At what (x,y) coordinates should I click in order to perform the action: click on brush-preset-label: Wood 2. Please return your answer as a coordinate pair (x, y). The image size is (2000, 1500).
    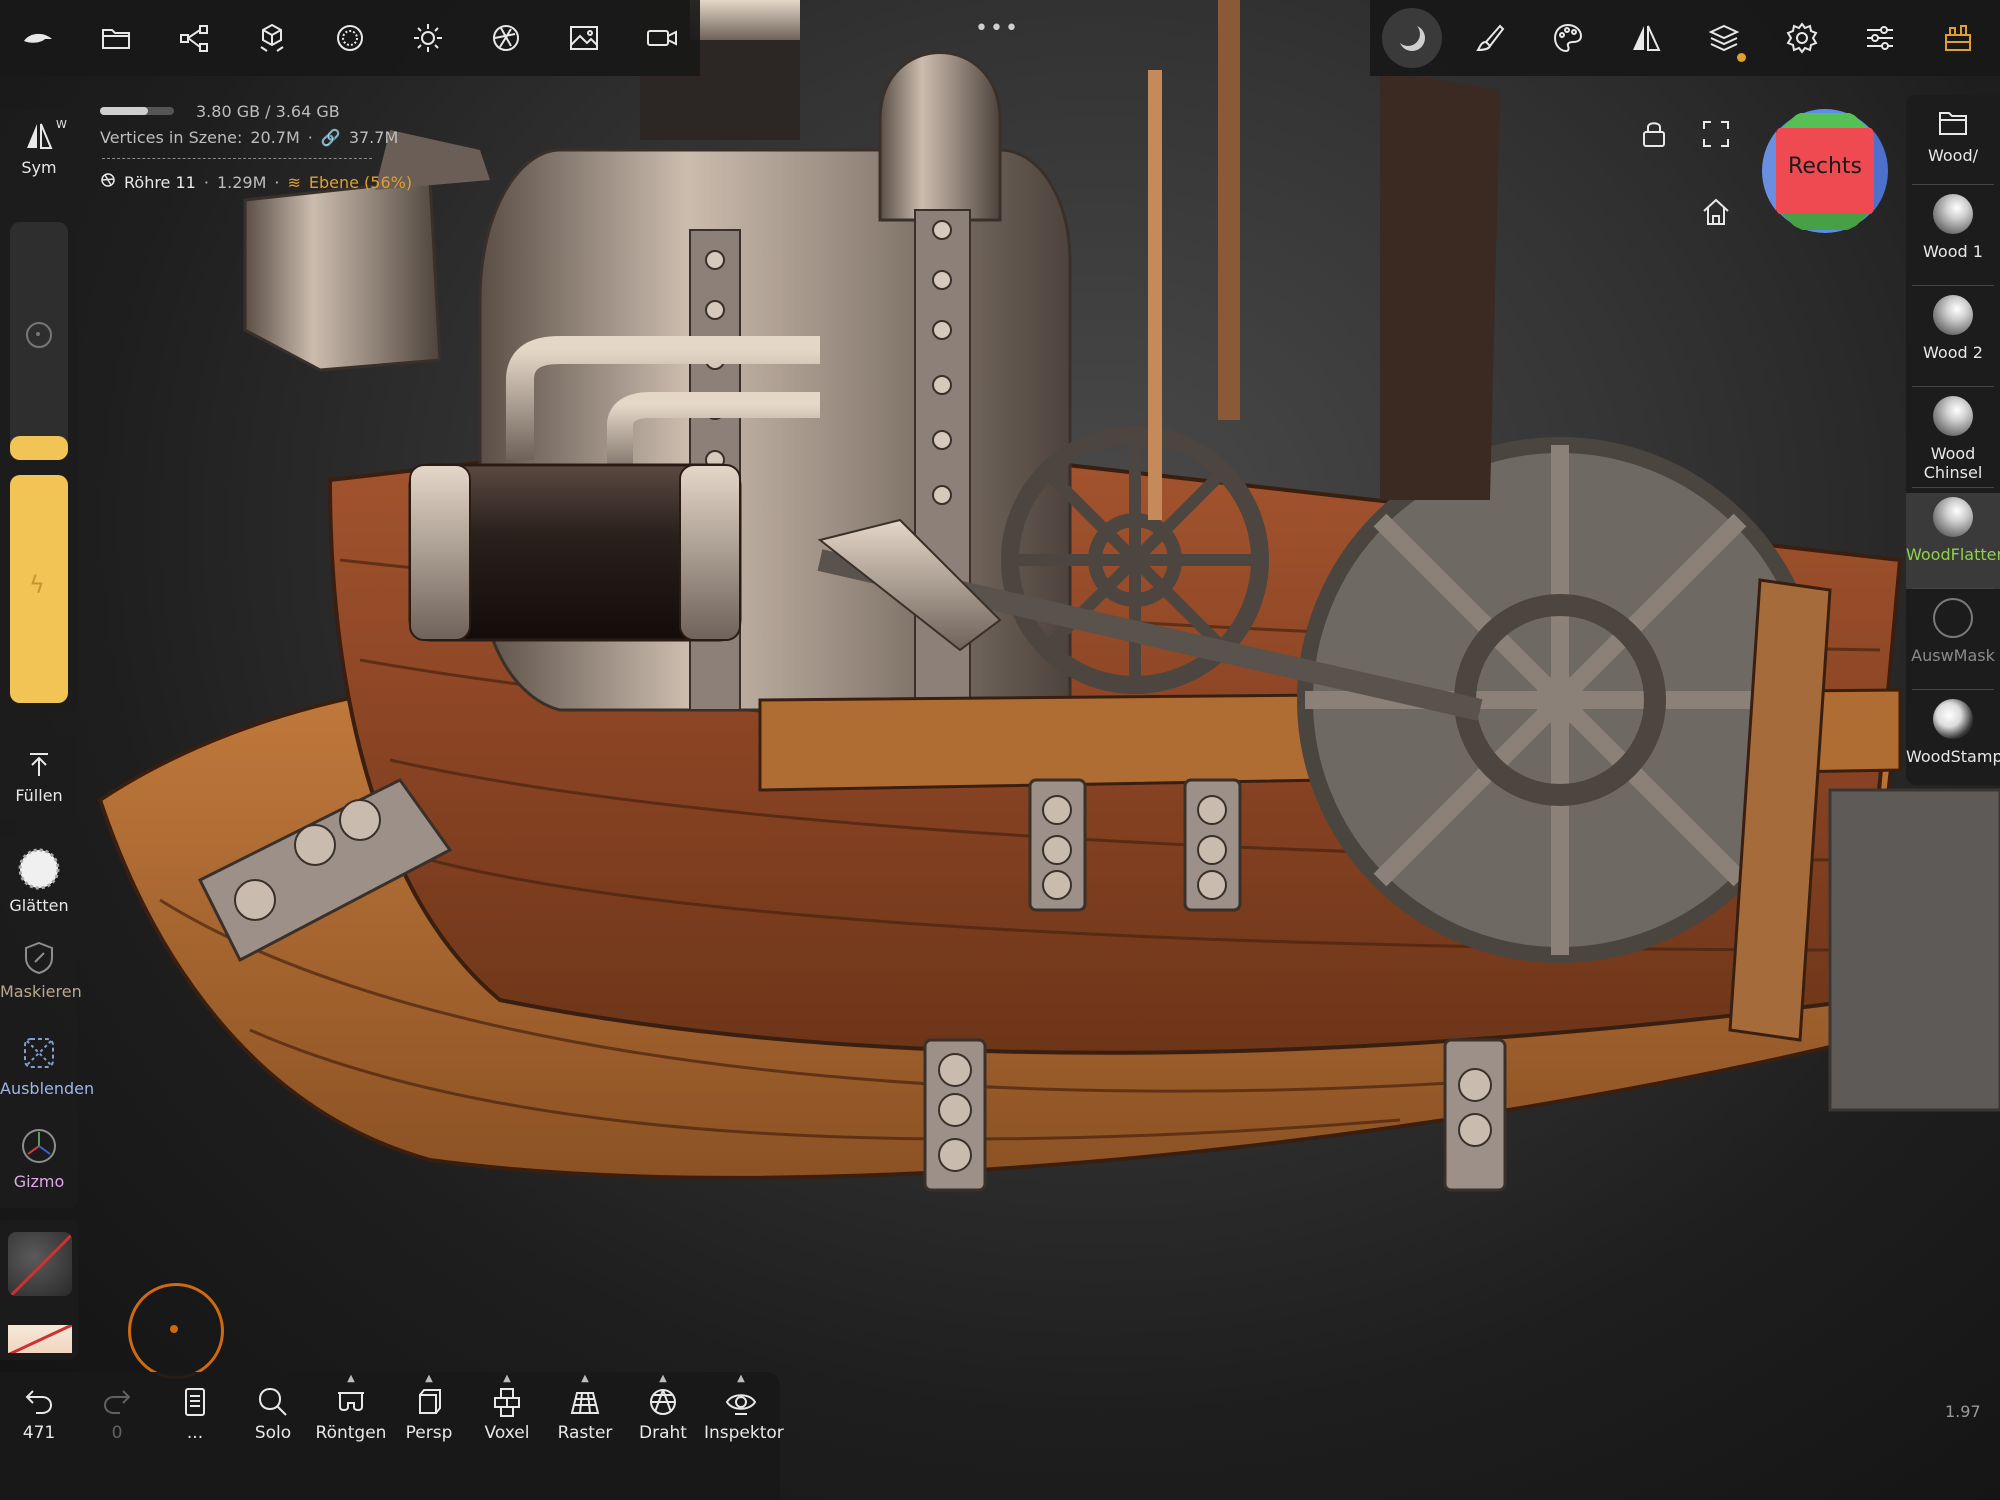
    Looking at the image, I should click on (1953, 352).